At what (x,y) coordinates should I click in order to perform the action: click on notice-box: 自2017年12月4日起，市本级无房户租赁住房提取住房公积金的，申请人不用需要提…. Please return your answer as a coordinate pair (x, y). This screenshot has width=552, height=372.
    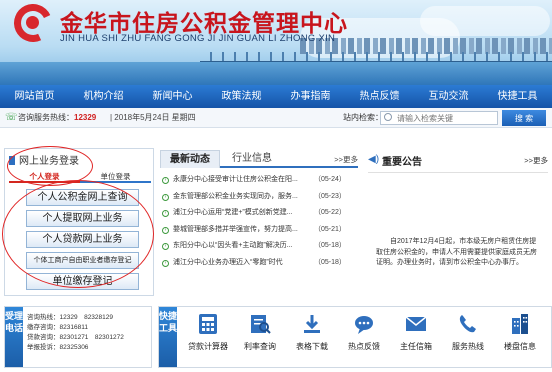
    Looking at the image, I should click on (458, 235).